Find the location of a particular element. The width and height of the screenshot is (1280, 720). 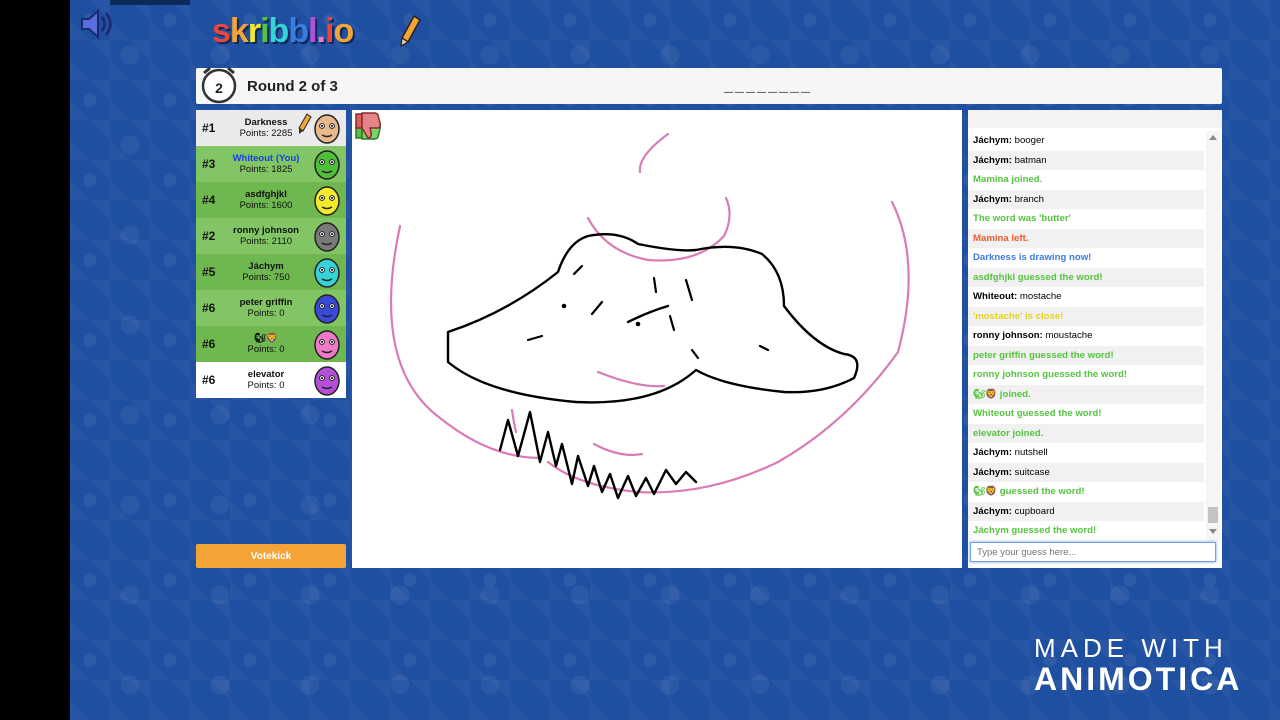

watermark-line2: ANIMOTICA is located at coordinates (1138, 679).